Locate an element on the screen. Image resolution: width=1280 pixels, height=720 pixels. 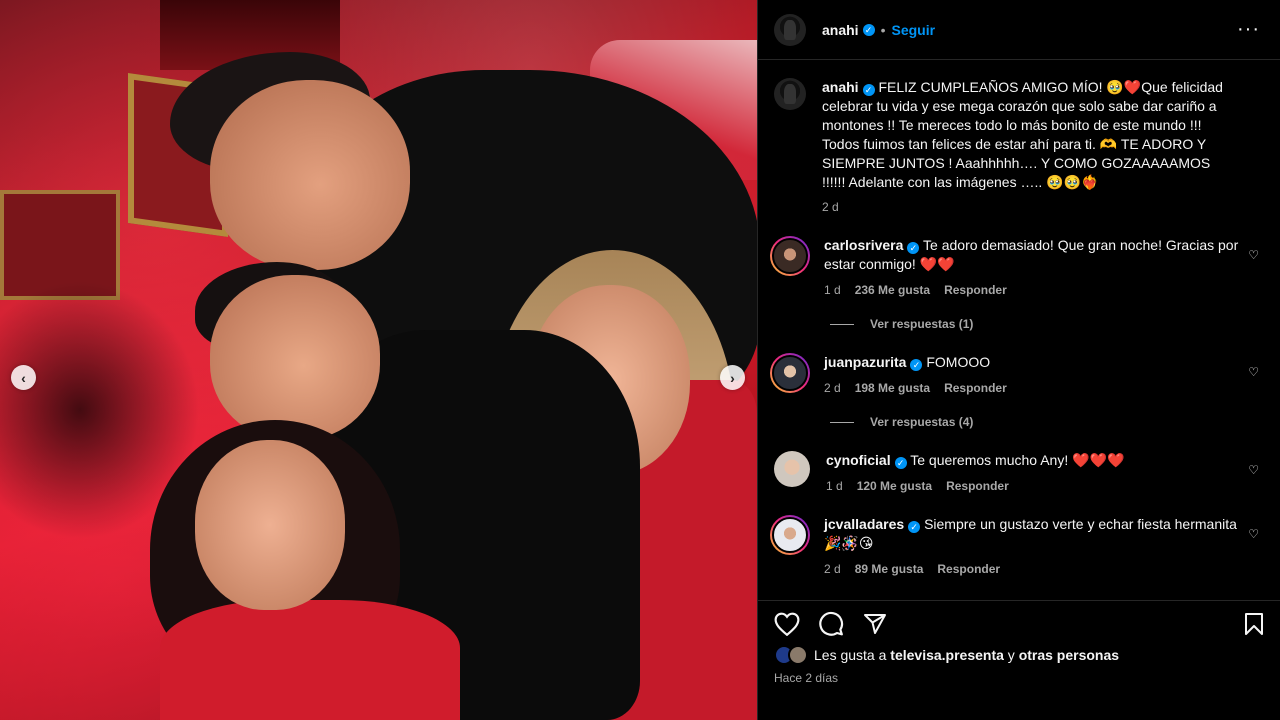
chevron-left-icon: ‹ is located at coordinates (23, 377).